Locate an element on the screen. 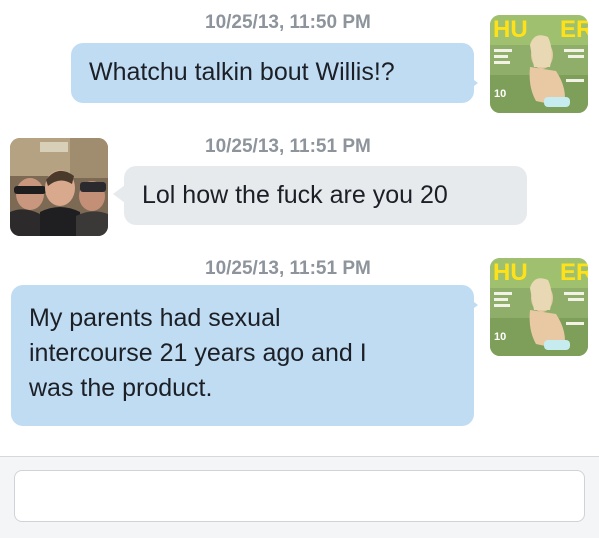 The height and width of the screenshot is (538, 599). group-photo-avatar is located at coordinates (59, 187).